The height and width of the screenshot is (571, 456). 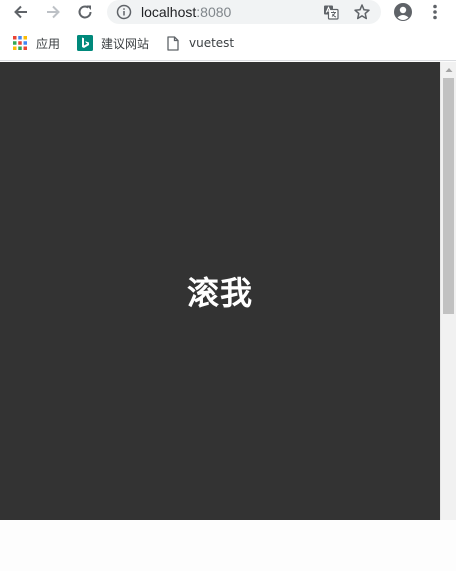 What do you see at coordinates (362, 12) in the screenshot?
I see `bookmark-star-icon` at bounding box center [362, 12].